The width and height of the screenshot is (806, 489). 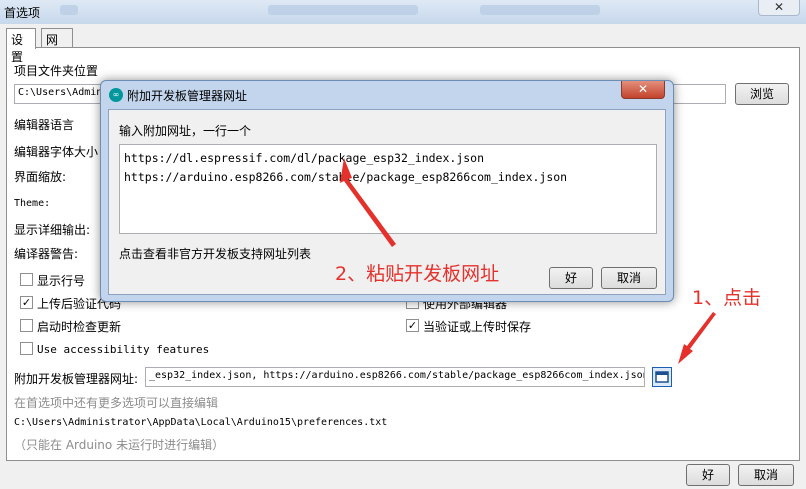 I want to click on annotation-step1: 1、点击, so click(x=727, y=298).